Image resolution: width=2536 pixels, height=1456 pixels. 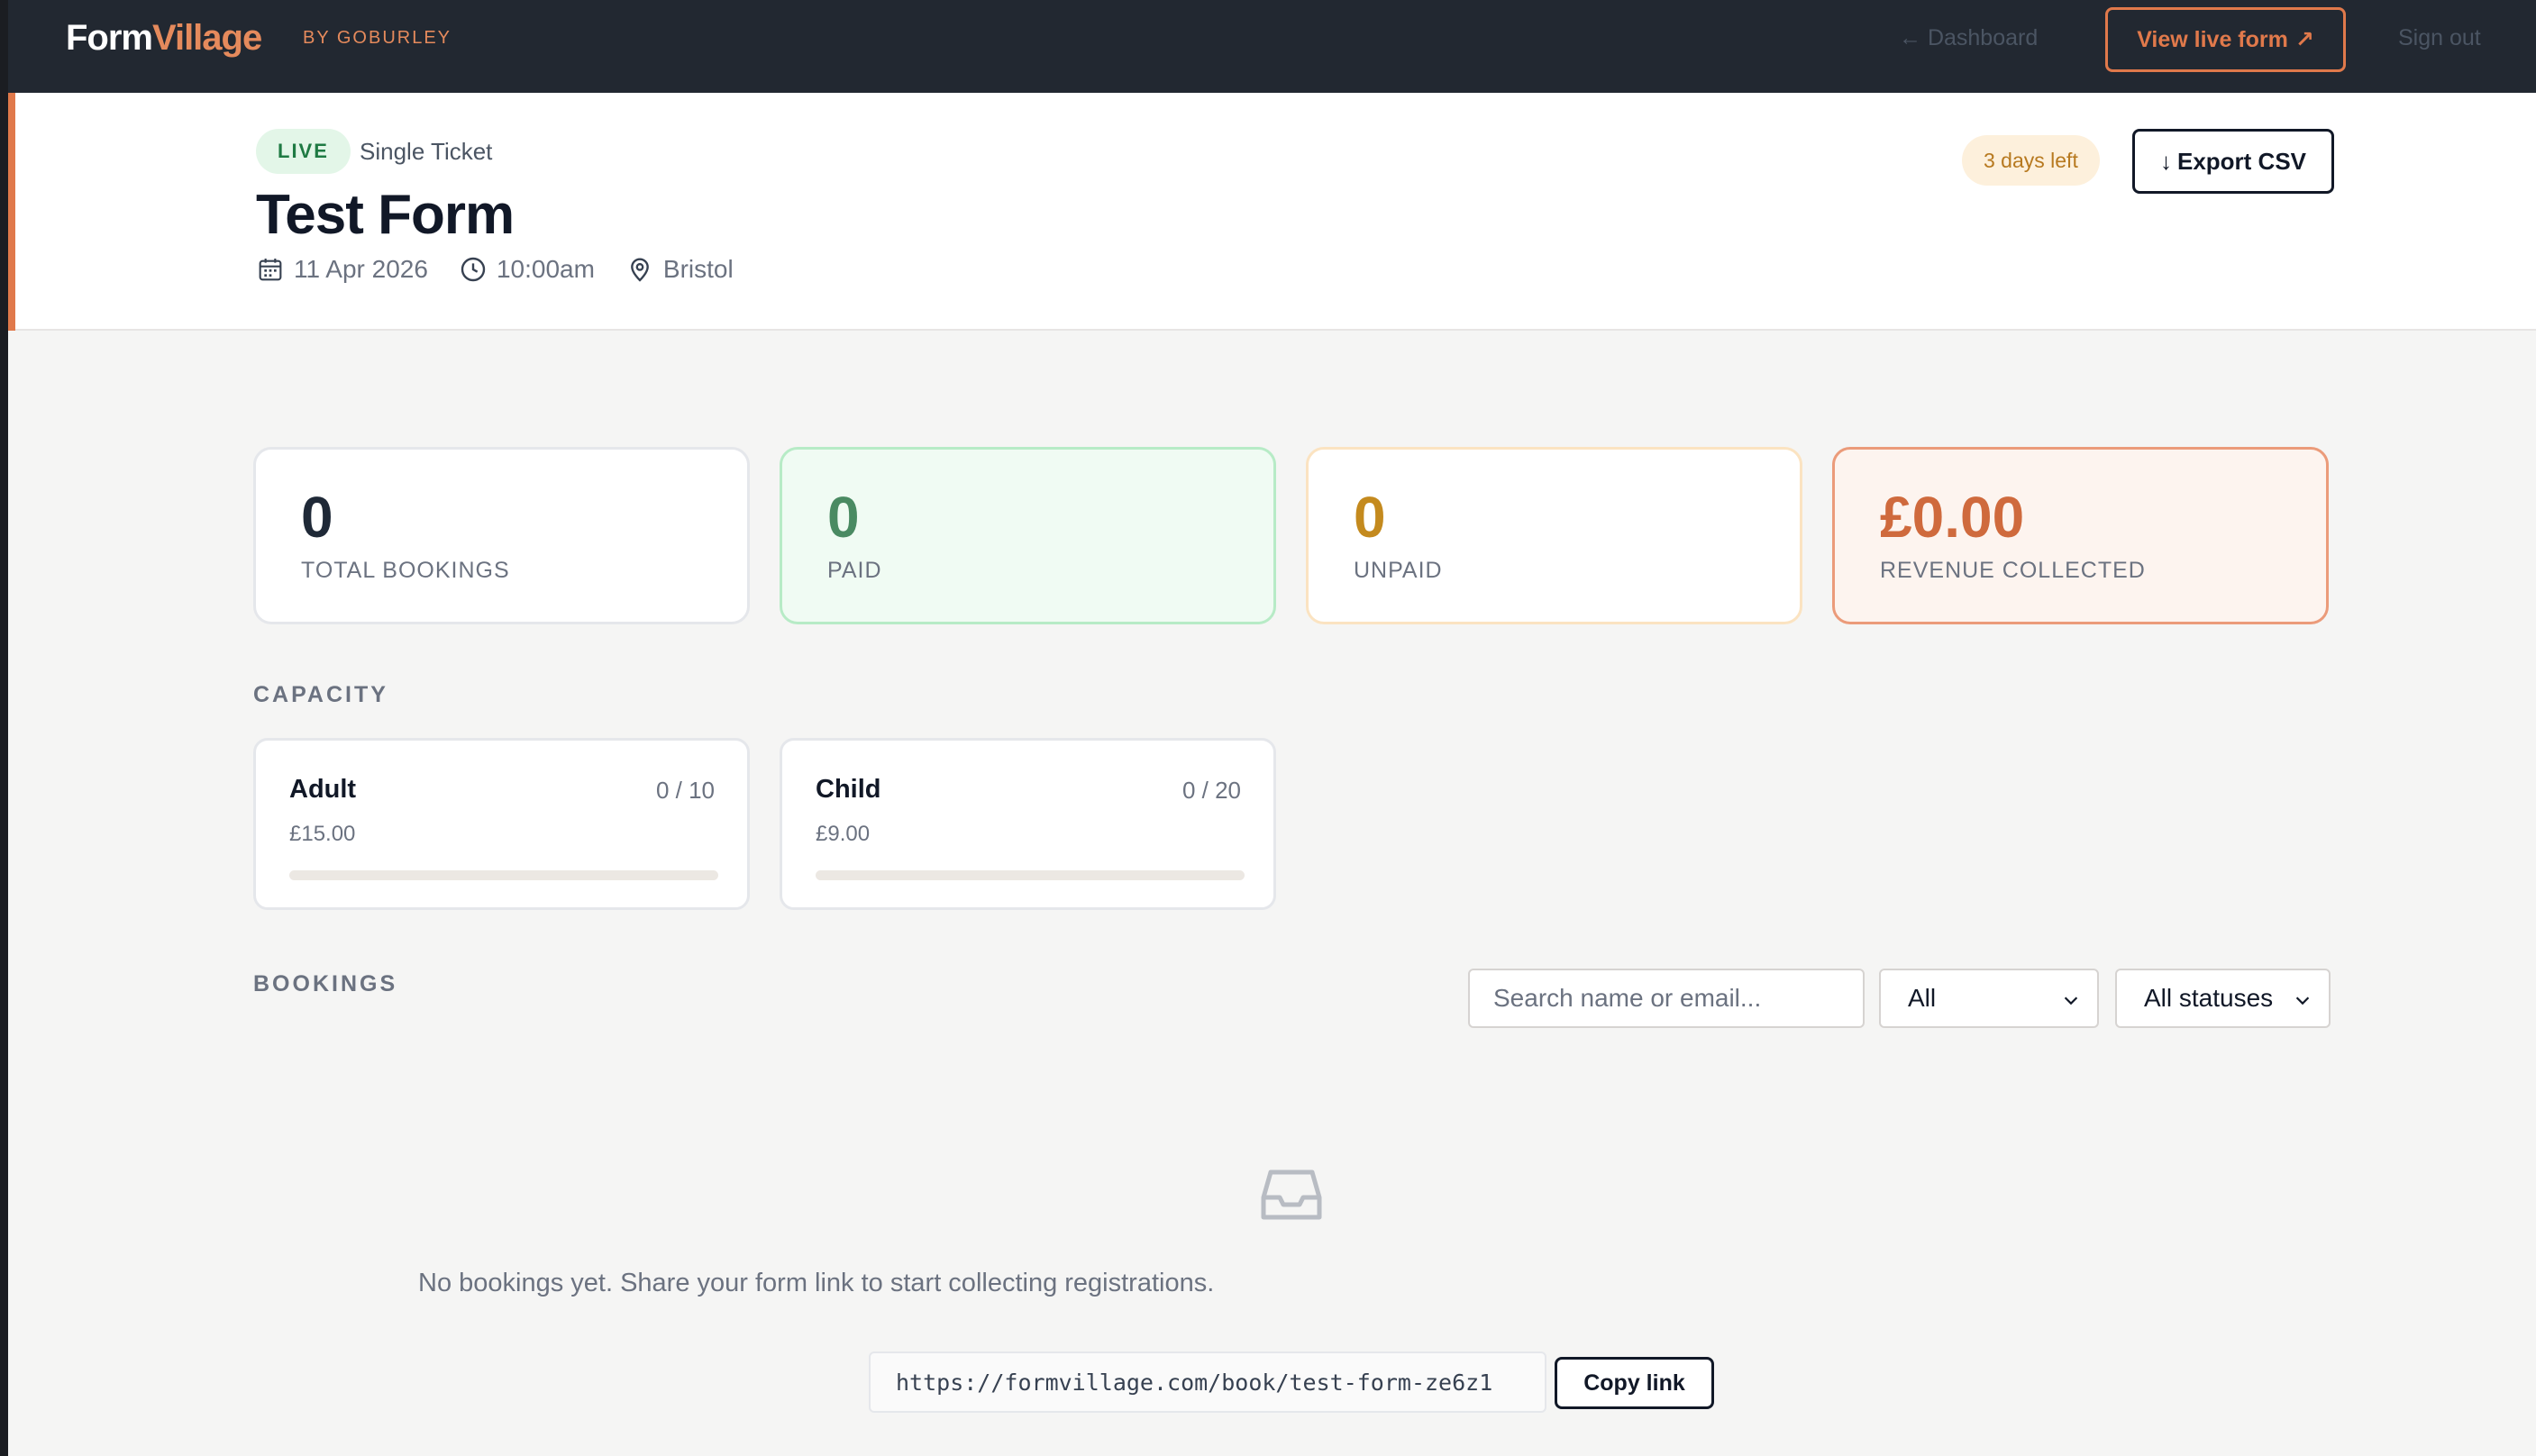 What do you see at coordinates (1922, 998) in the screenshot?
I see `ticket-type-filter-value: All` at bounding box center [1922, 998].